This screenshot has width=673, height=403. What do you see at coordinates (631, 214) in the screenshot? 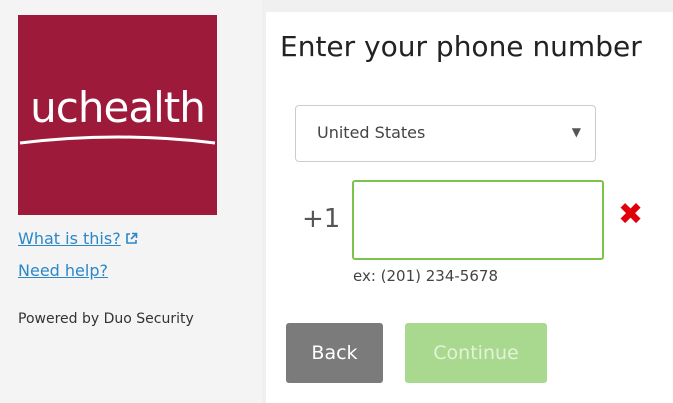
I see `x-mark-icon: ✖` at bounding box center [631, 214].